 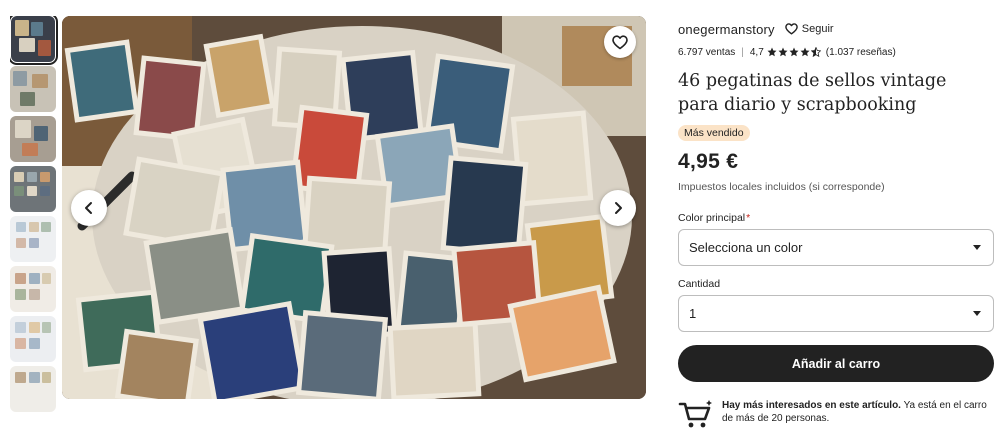 I want to click on shop-stats: 6.797 ventas | 4,7 (1.037 reseñas), so click(x=836, y=52).